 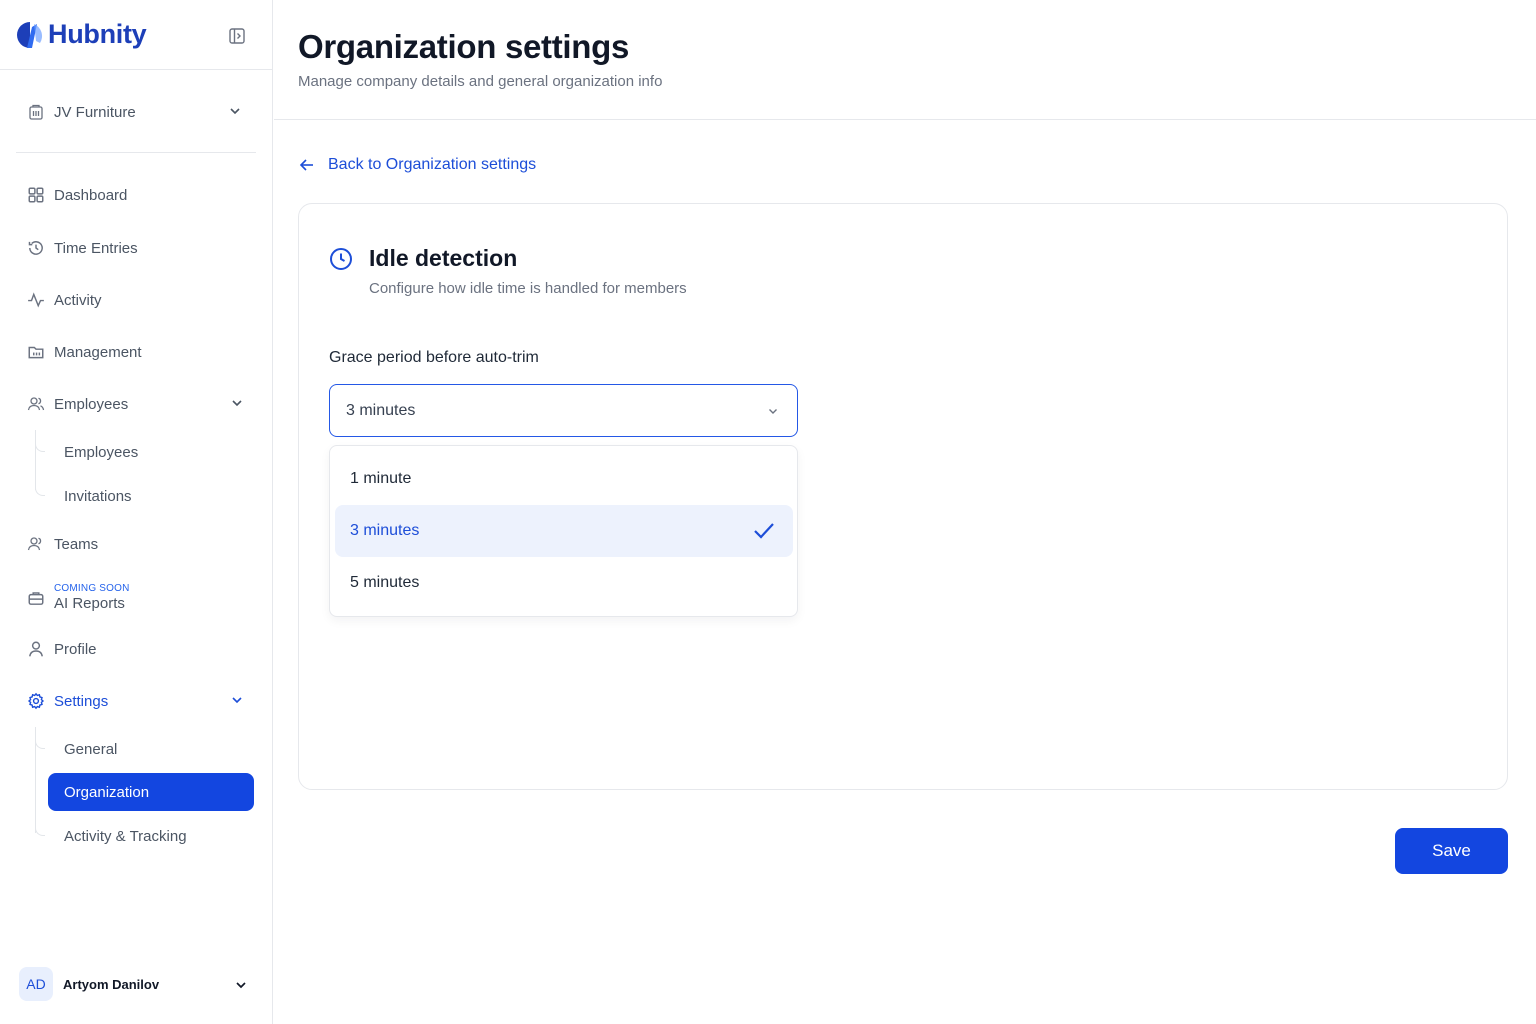 I want to click on sidebar-item-activity: Activity, so click(x=136, y=300).